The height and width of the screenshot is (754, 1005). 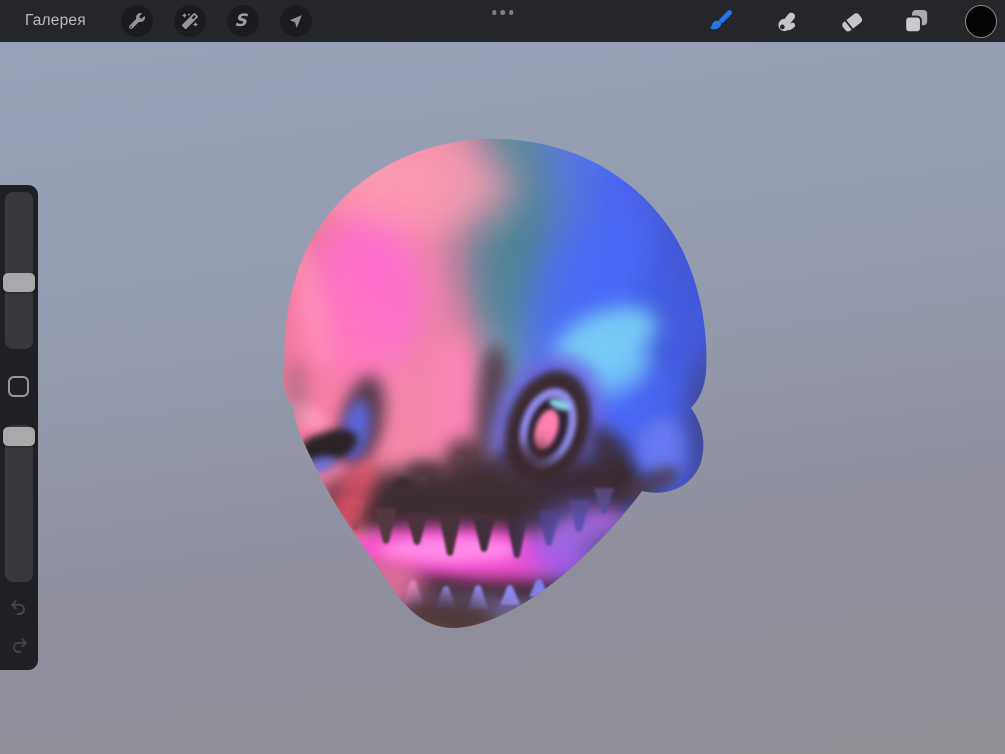 I want to click on brush-size-handle, so click(x=19, y=282).